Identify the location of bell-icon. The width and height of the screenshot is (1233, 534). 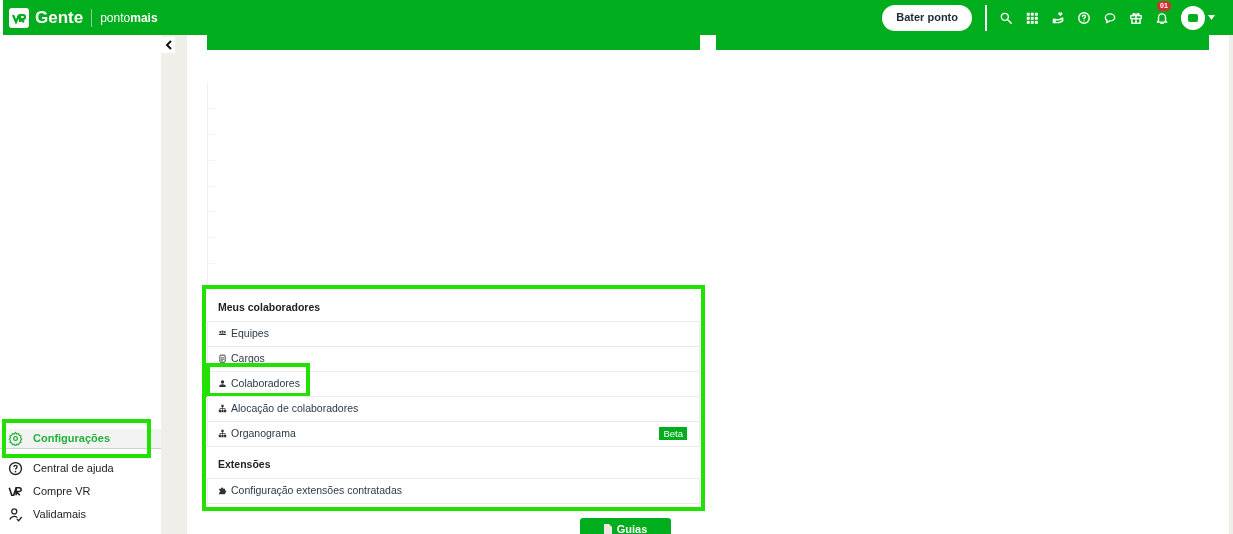
(1162, 17).